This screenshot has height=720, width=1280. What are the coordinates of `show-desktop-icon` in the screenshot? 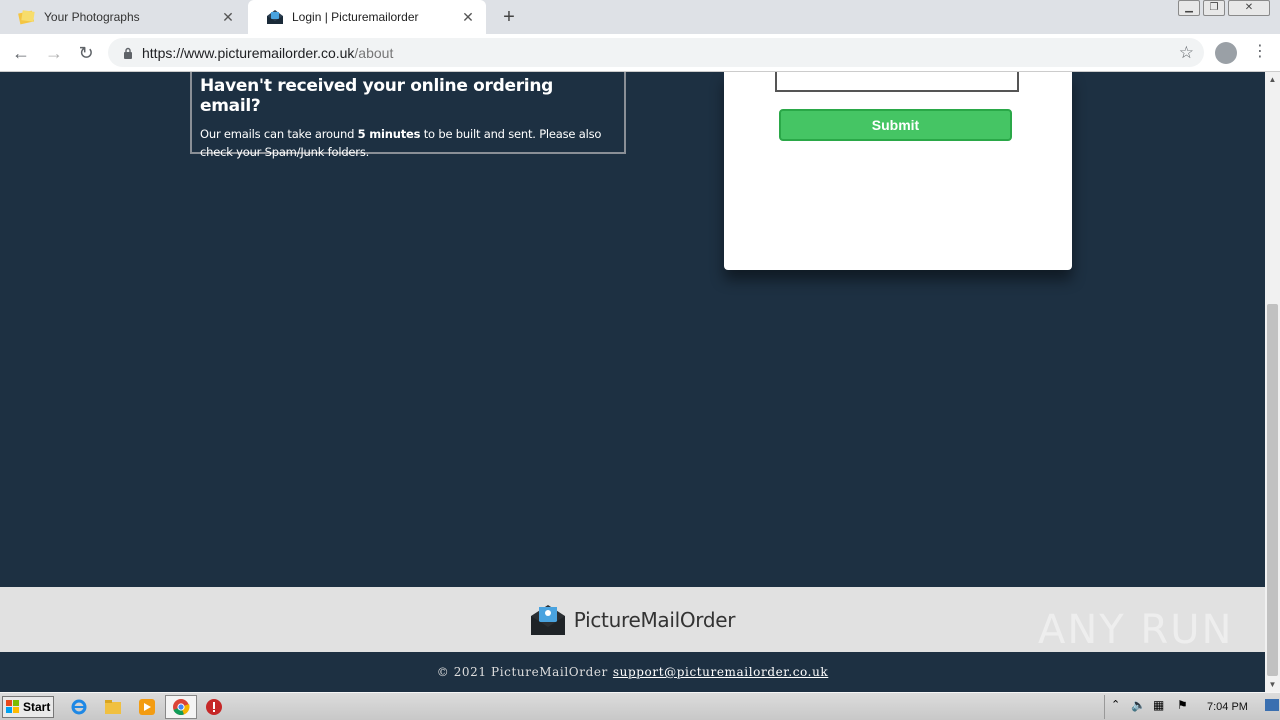 It's located at (1272, 705).